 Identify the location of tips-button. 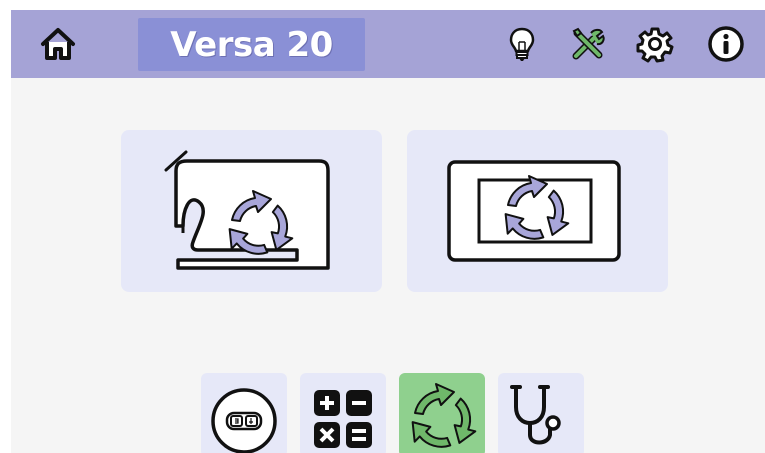
(522, 44).